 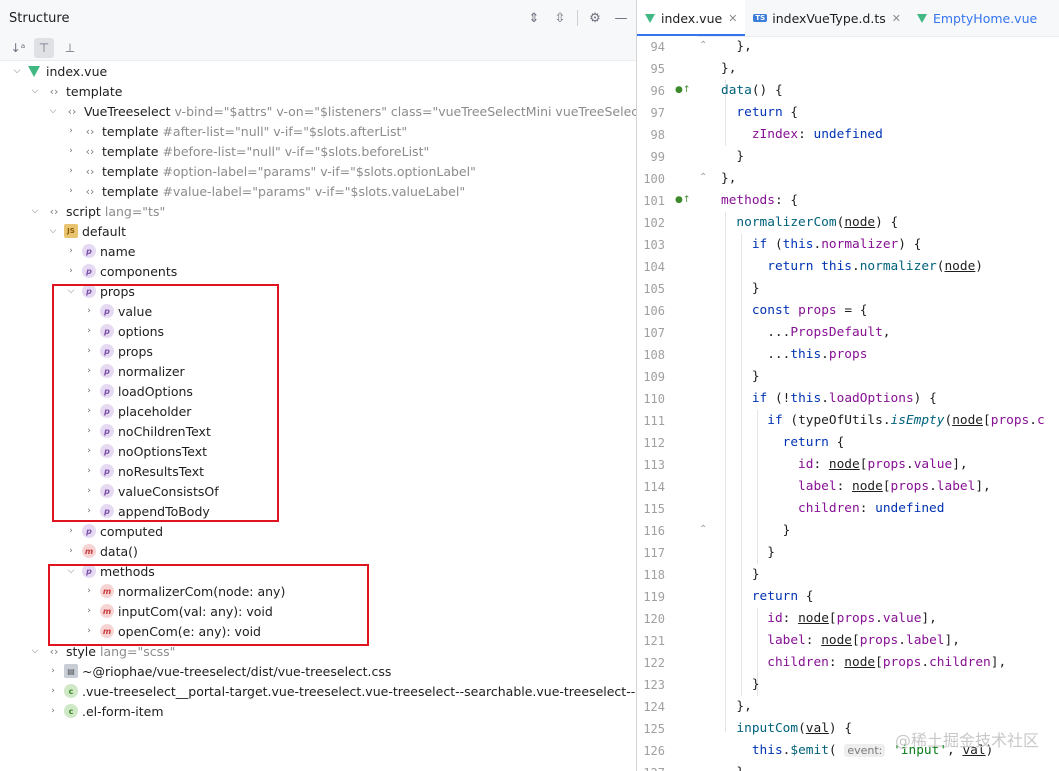 I want to click on tree-node: ⌵ ‹› script lang="ts", so click(x=318, y=211).